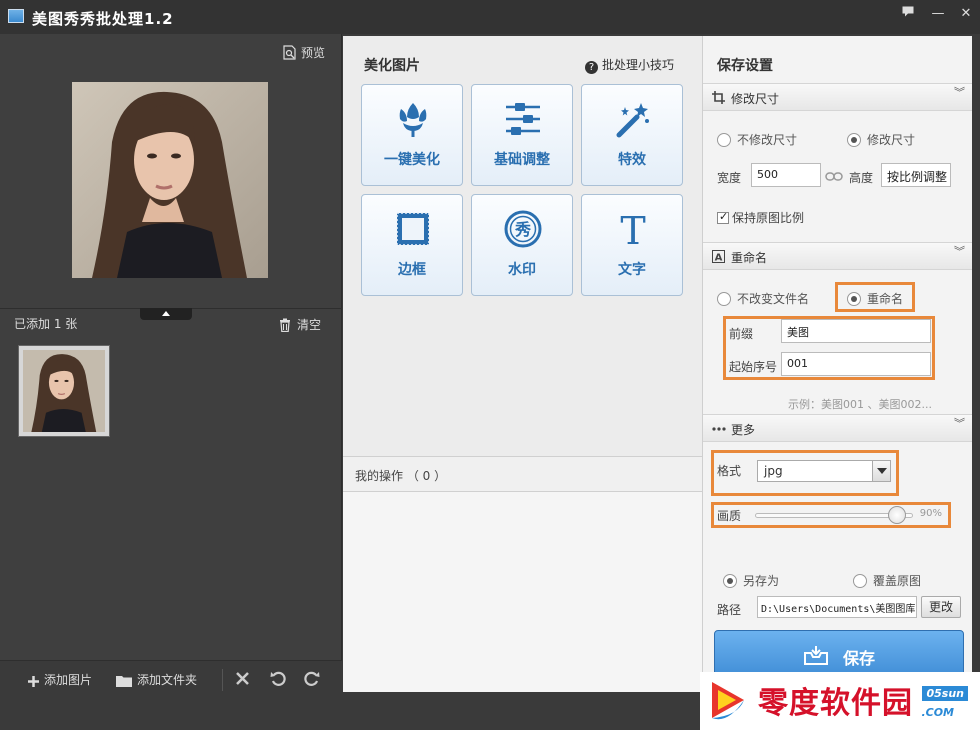 The image size is (980, 730). I want to click on resize-section-header: 修改尺寸 ︾, so click(837, 97).